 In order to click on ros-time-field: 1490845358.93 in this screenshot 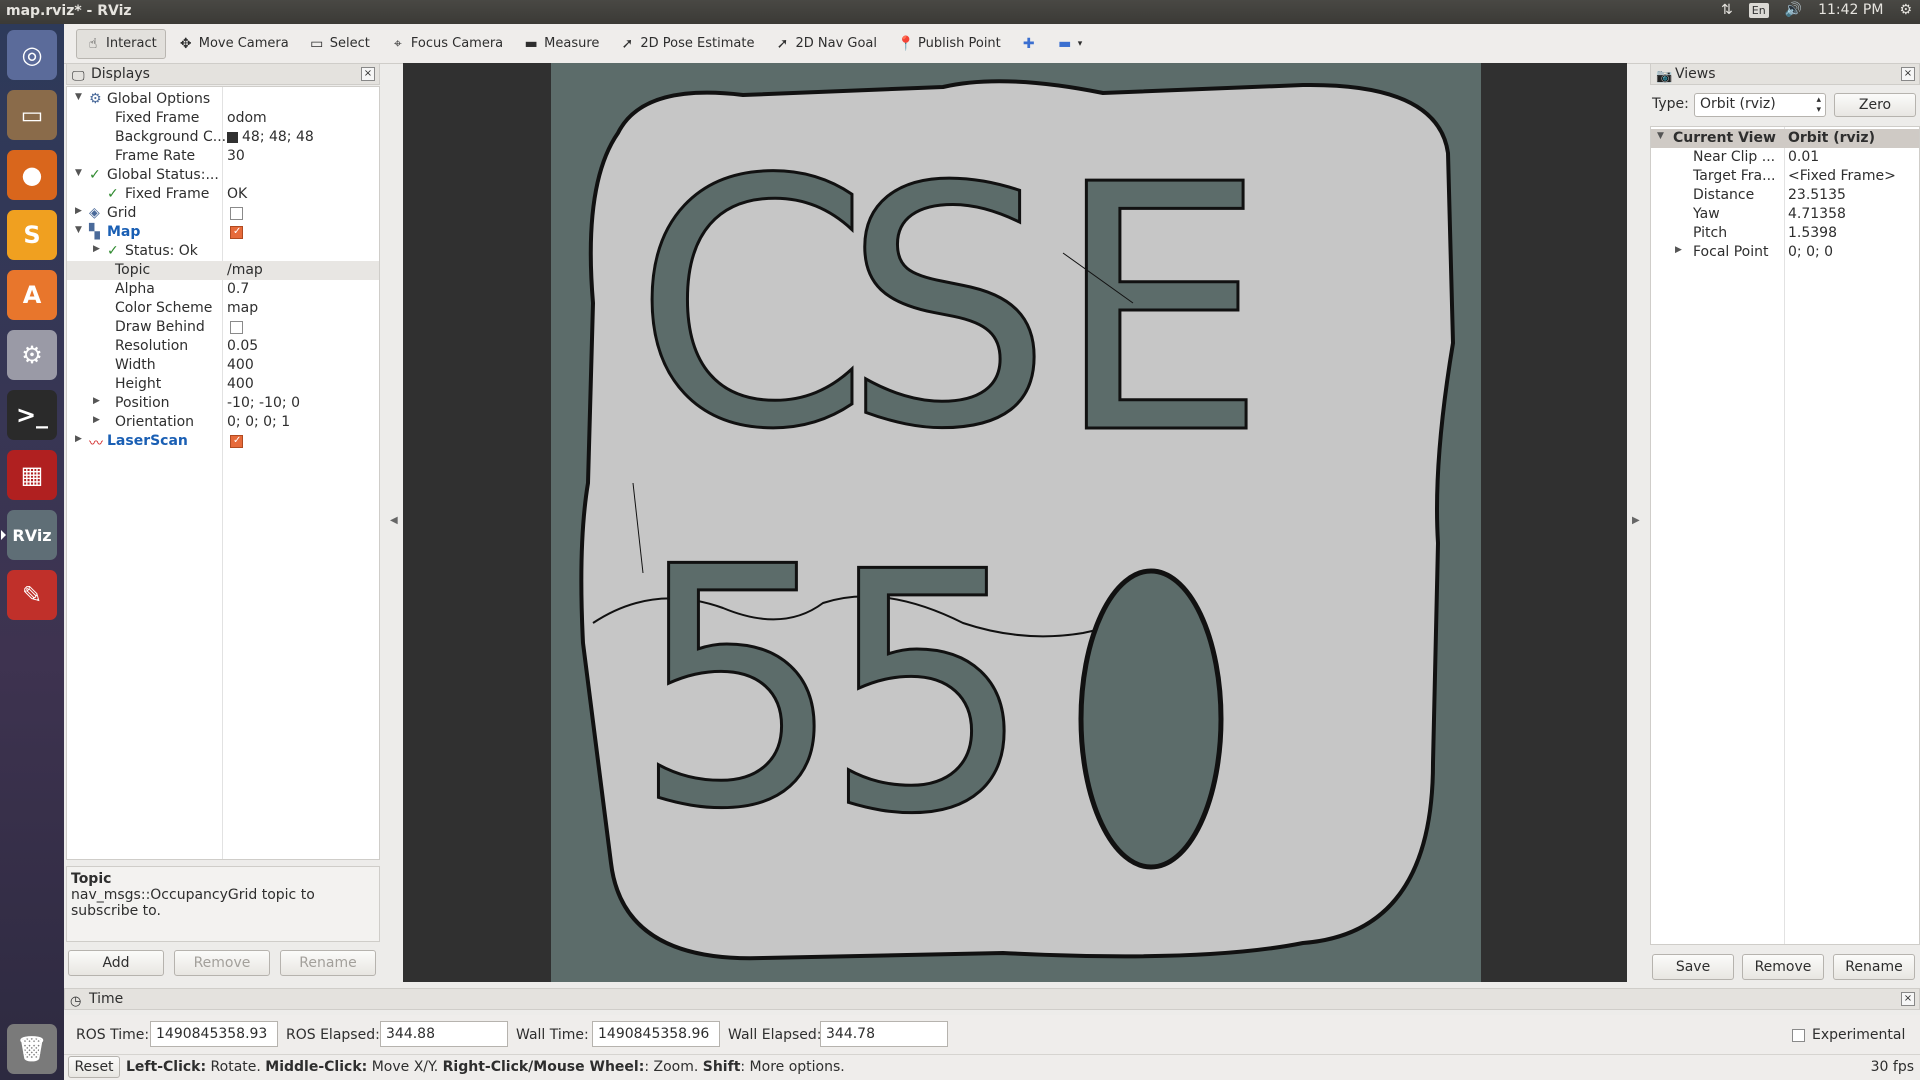, I will do `click(214, 1034)`.